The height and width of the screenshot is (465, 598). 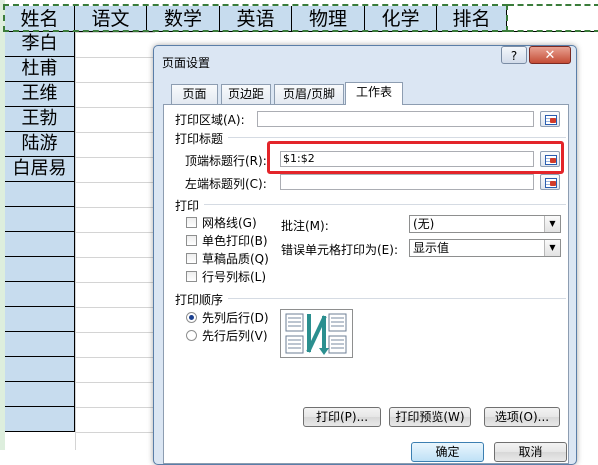 What do you see at coordinates (374, 93) in the screenshot?
I see `tab-sheet: 工作表` at bounding box center [374, 93].